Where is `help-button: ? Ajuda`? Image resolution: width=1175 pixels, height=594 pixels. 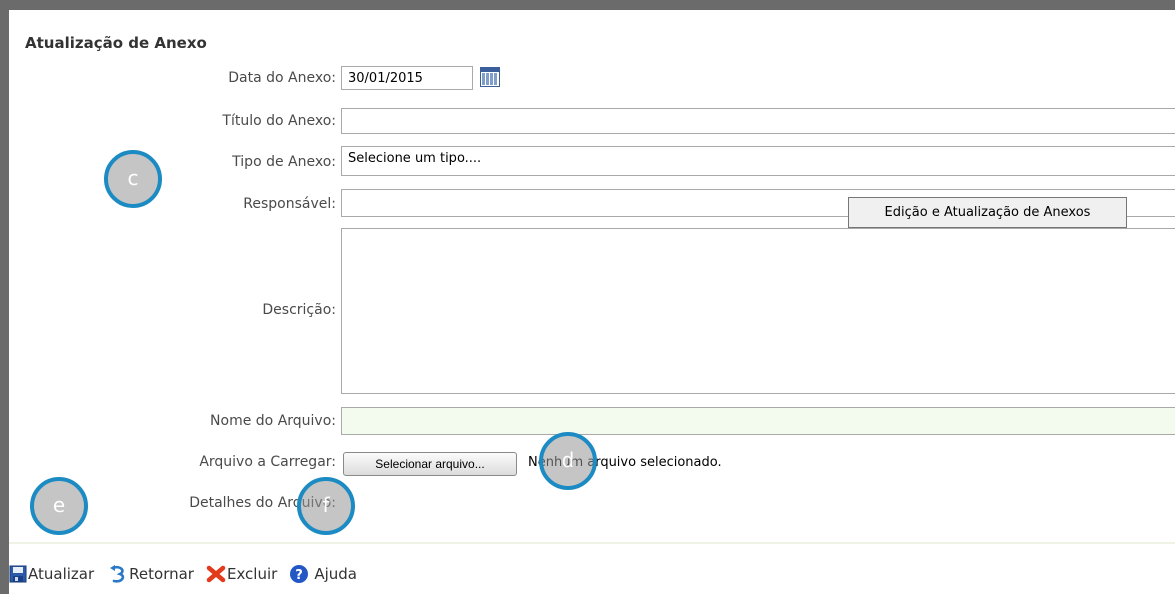
help-button: ? Ajuda is located at coordinates (323, 574).